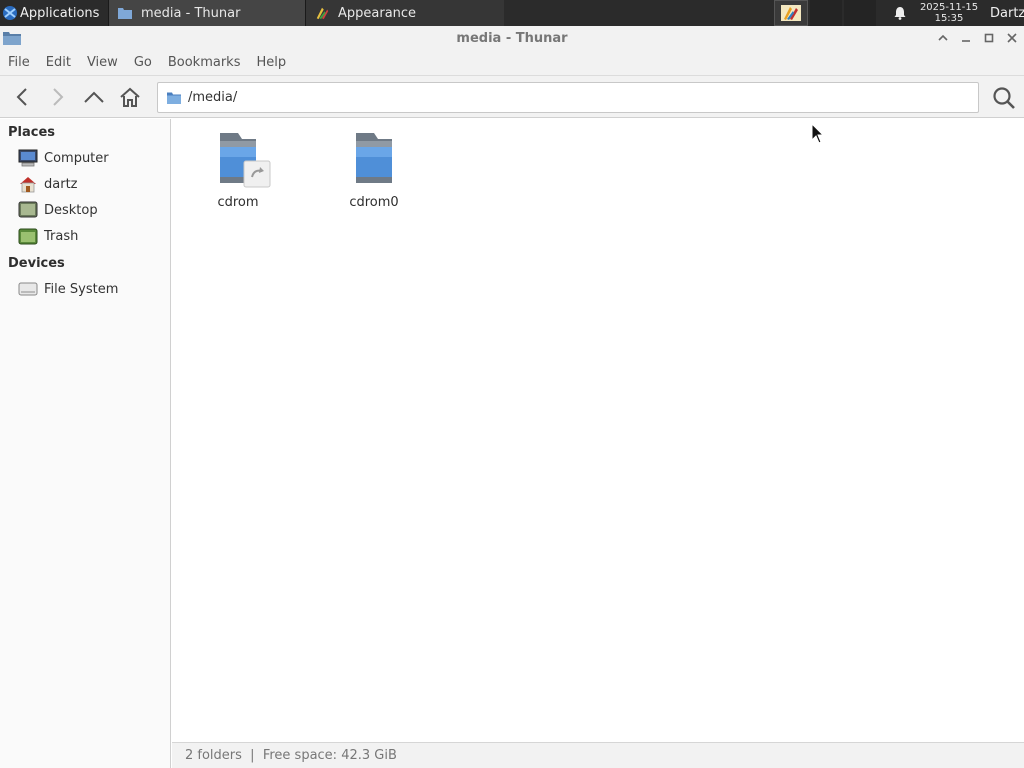  I want to click on window-titlebar: media - Thunar, so click(512, 38).